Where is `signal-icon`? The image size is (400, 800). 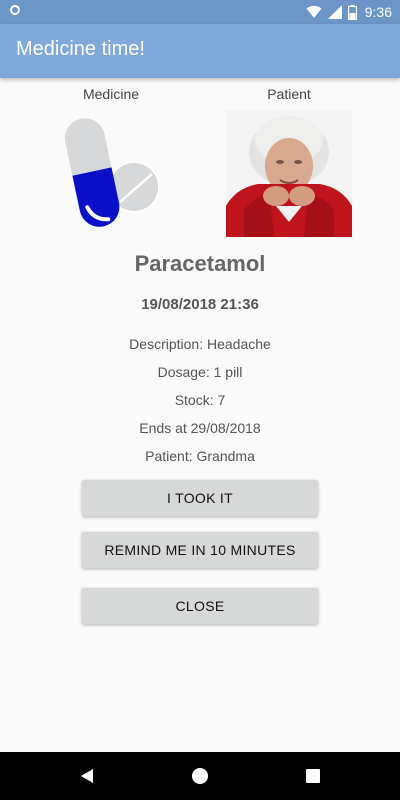
signal-icon is located at coordinates (334, 12).